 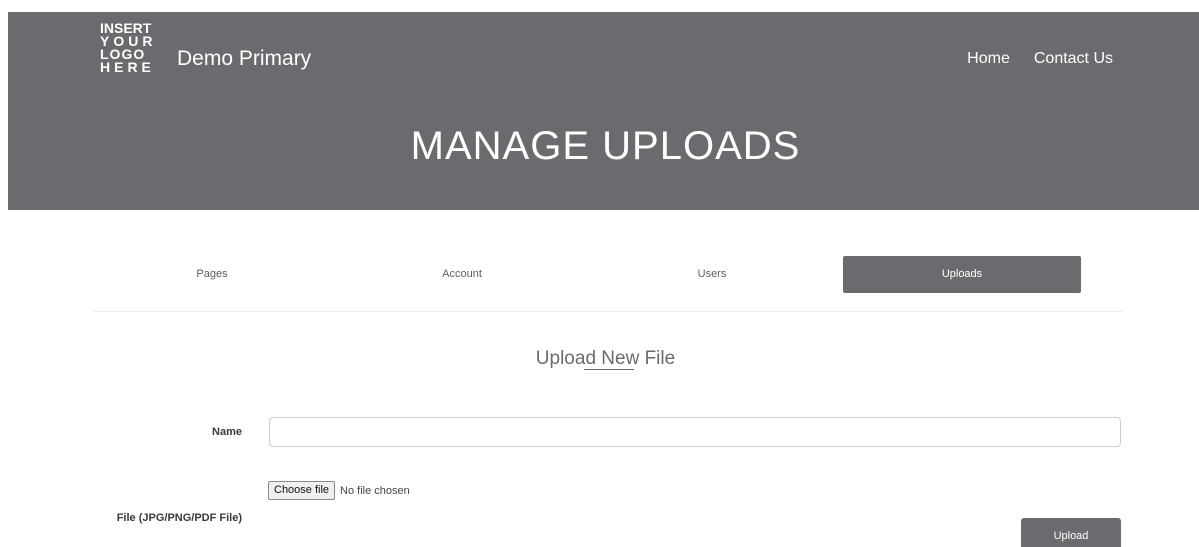 I want to click on logo-line: HERE, so click(x=127, y=67).